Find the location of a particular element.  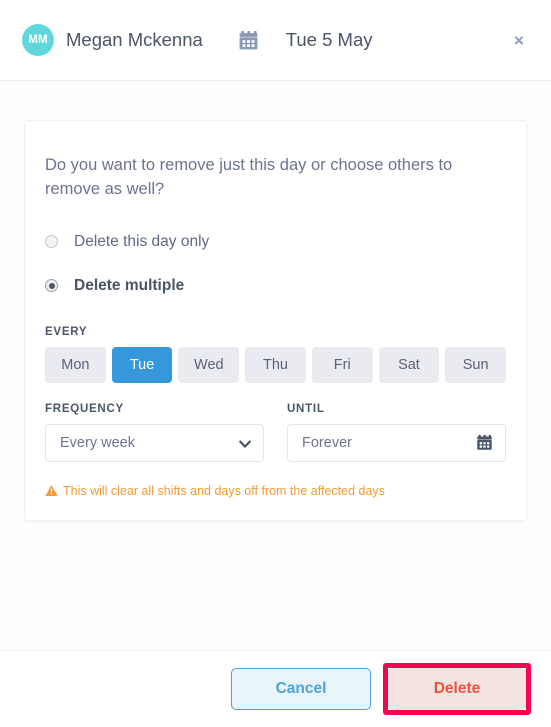

frequency-field-group: FREQUENCY Every week is located at coordinates (154, 432).